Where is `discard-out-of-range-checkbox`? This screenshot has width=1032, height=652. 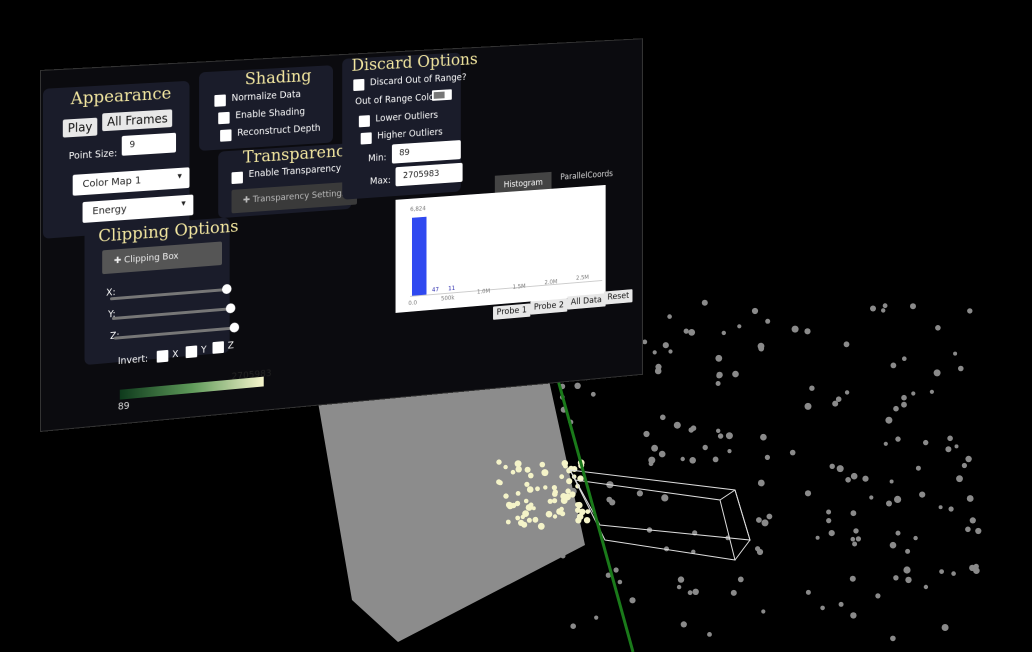 discard-out-of-range-checkbox is located at coordinates (359, 85).